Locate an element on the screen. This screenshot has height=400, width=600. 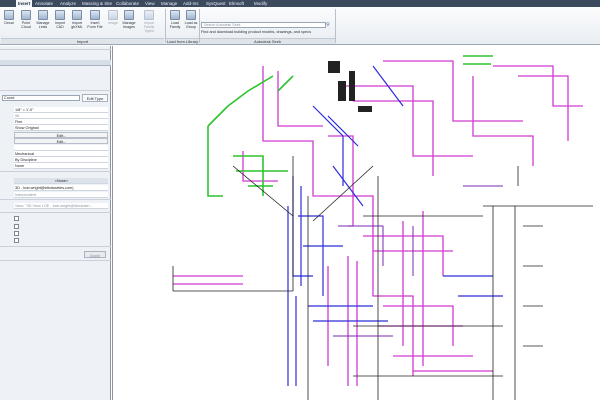
tab-manage: Manage is located at coordinates (169, 3).